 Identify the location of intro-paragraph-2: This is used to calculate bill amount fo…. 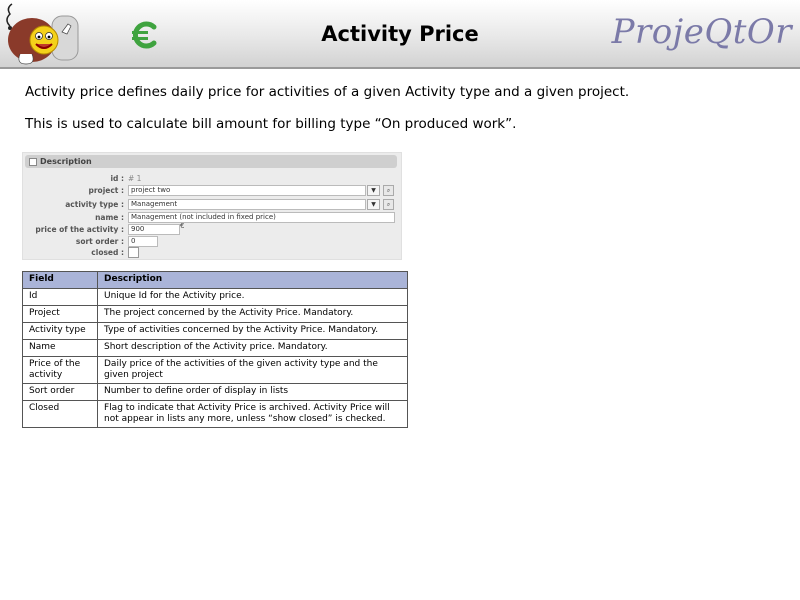
(271, 124).